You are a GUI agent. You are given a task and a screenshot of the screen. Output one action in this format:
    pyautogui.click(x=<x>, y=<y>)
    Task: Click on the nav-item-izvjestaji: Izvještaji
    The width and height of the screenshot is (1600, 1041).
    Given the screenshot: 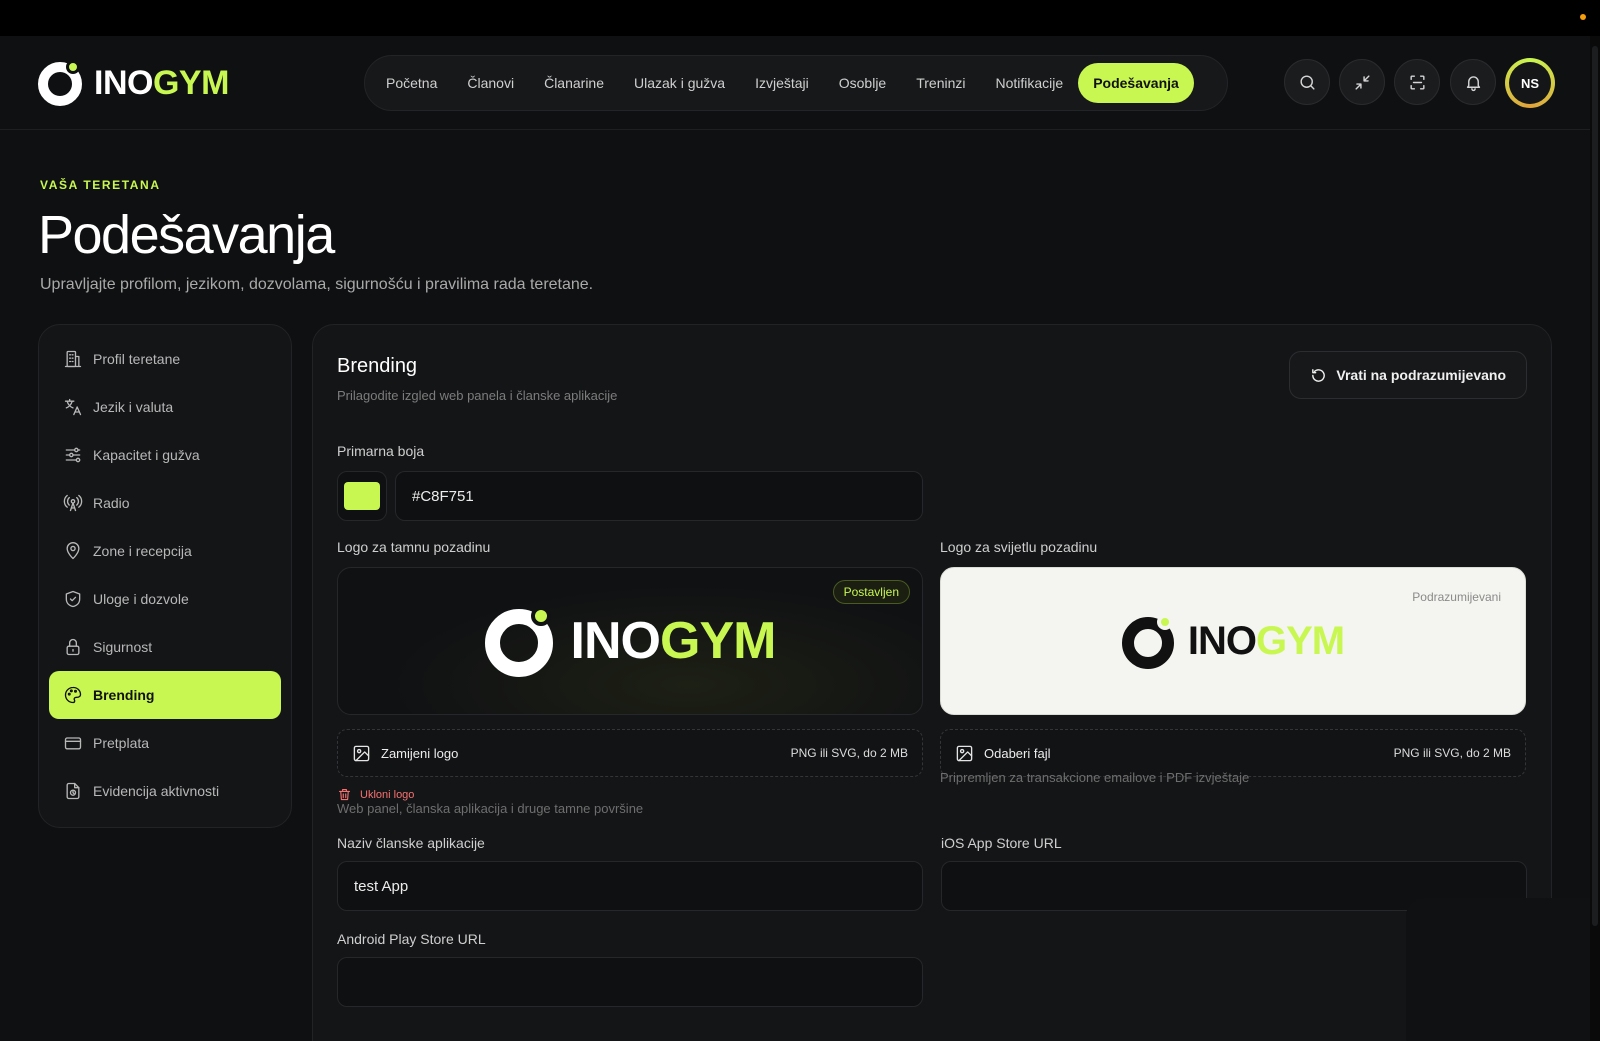 What is the action you would take?
    pyautogui.click(x=782, y=83)
    